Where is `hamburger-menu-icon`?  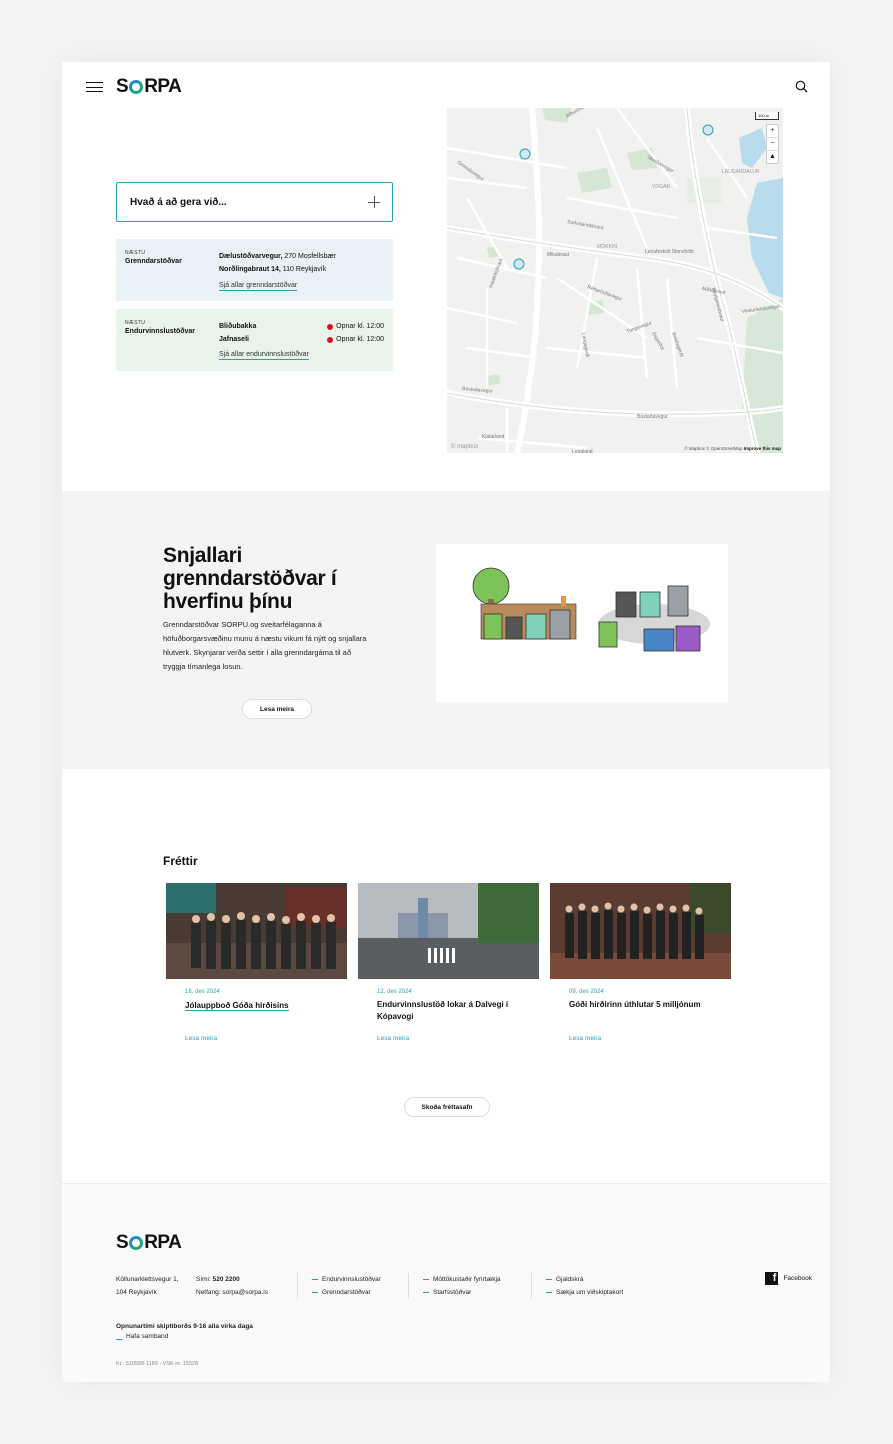
hamburger-menu-icon is located at coordinates (94, 87).